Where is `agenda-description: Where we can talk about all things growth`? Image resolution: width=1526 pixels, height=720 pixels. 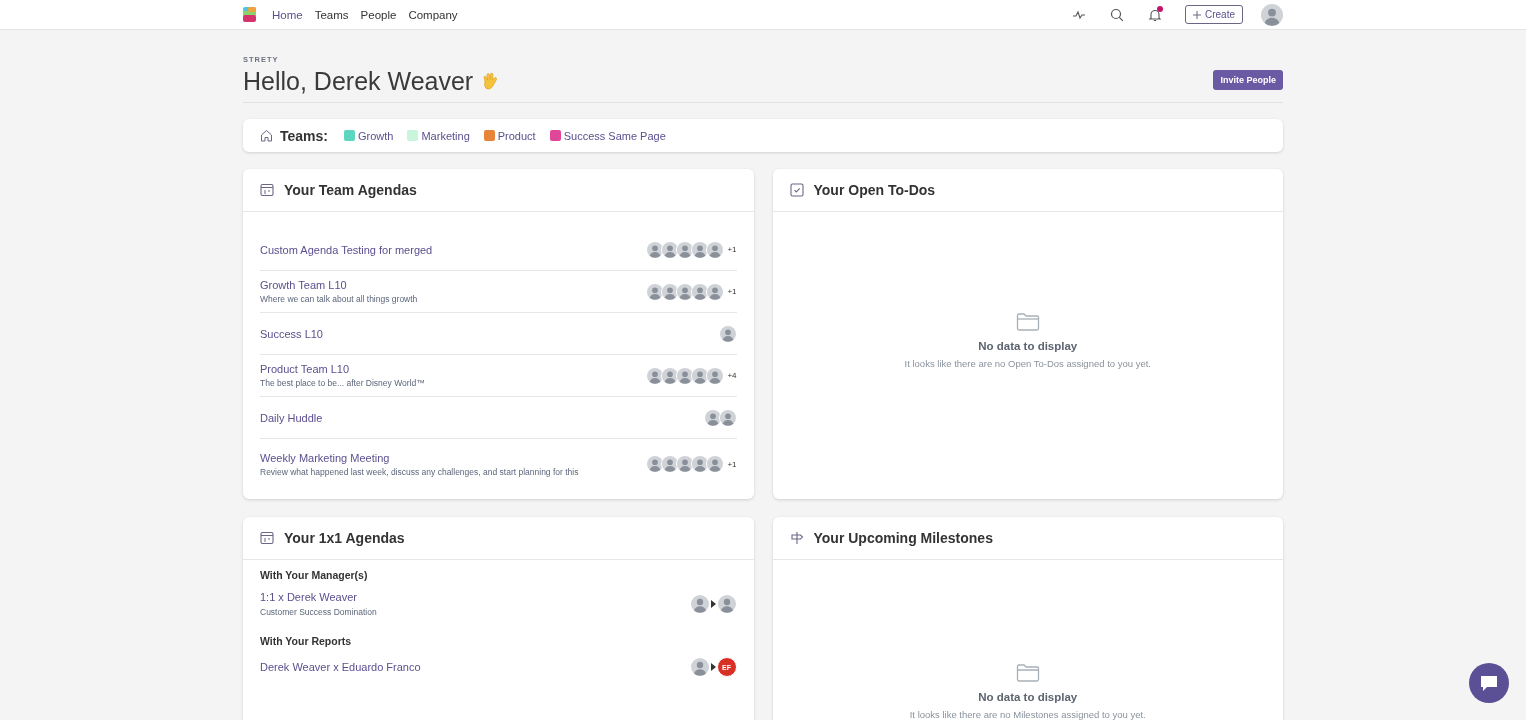
agenda-description: Where we can talk about all things growth is located at coordinates (339, 299).